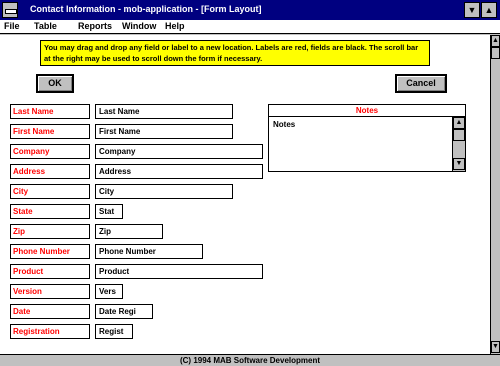  I want to click on field-first-name: First Name, so click(164, 131).